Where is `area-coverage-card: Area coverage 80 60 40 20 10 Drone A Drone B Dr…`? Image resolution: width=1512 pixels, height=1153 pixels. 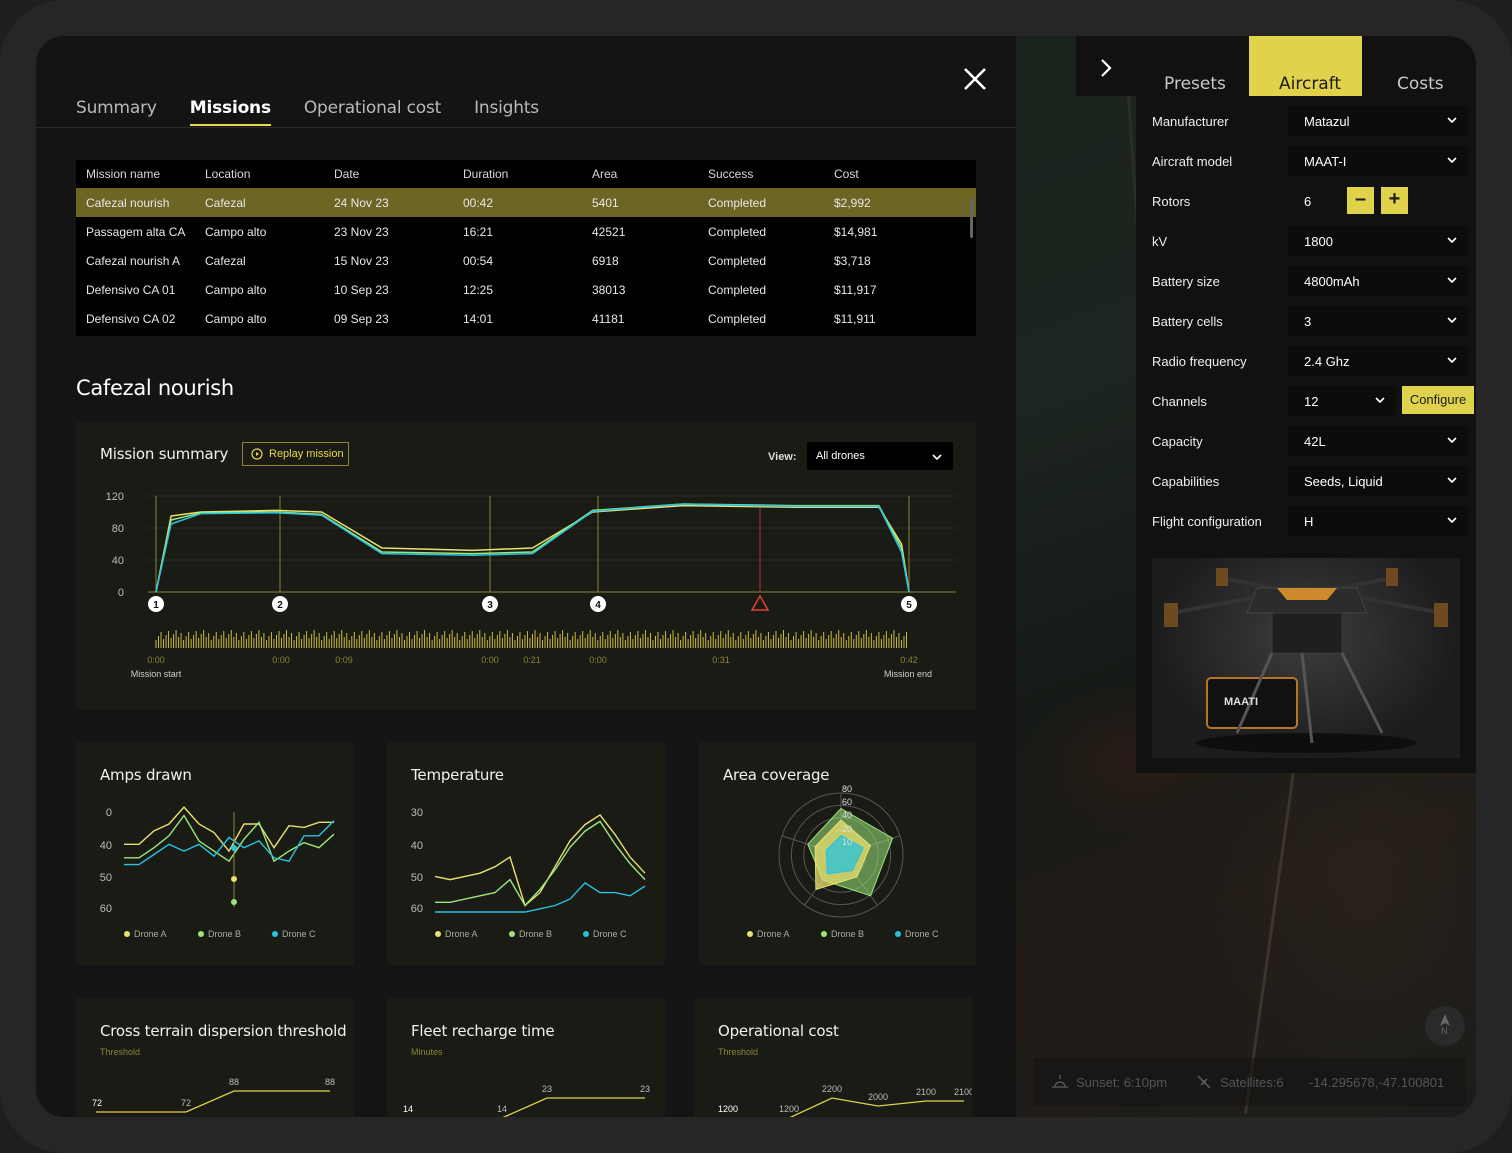
area-coverage-card: Area coverage 80 60 40 20 10 Drone A Drone B Dr… is located at coordinates (837, 853).